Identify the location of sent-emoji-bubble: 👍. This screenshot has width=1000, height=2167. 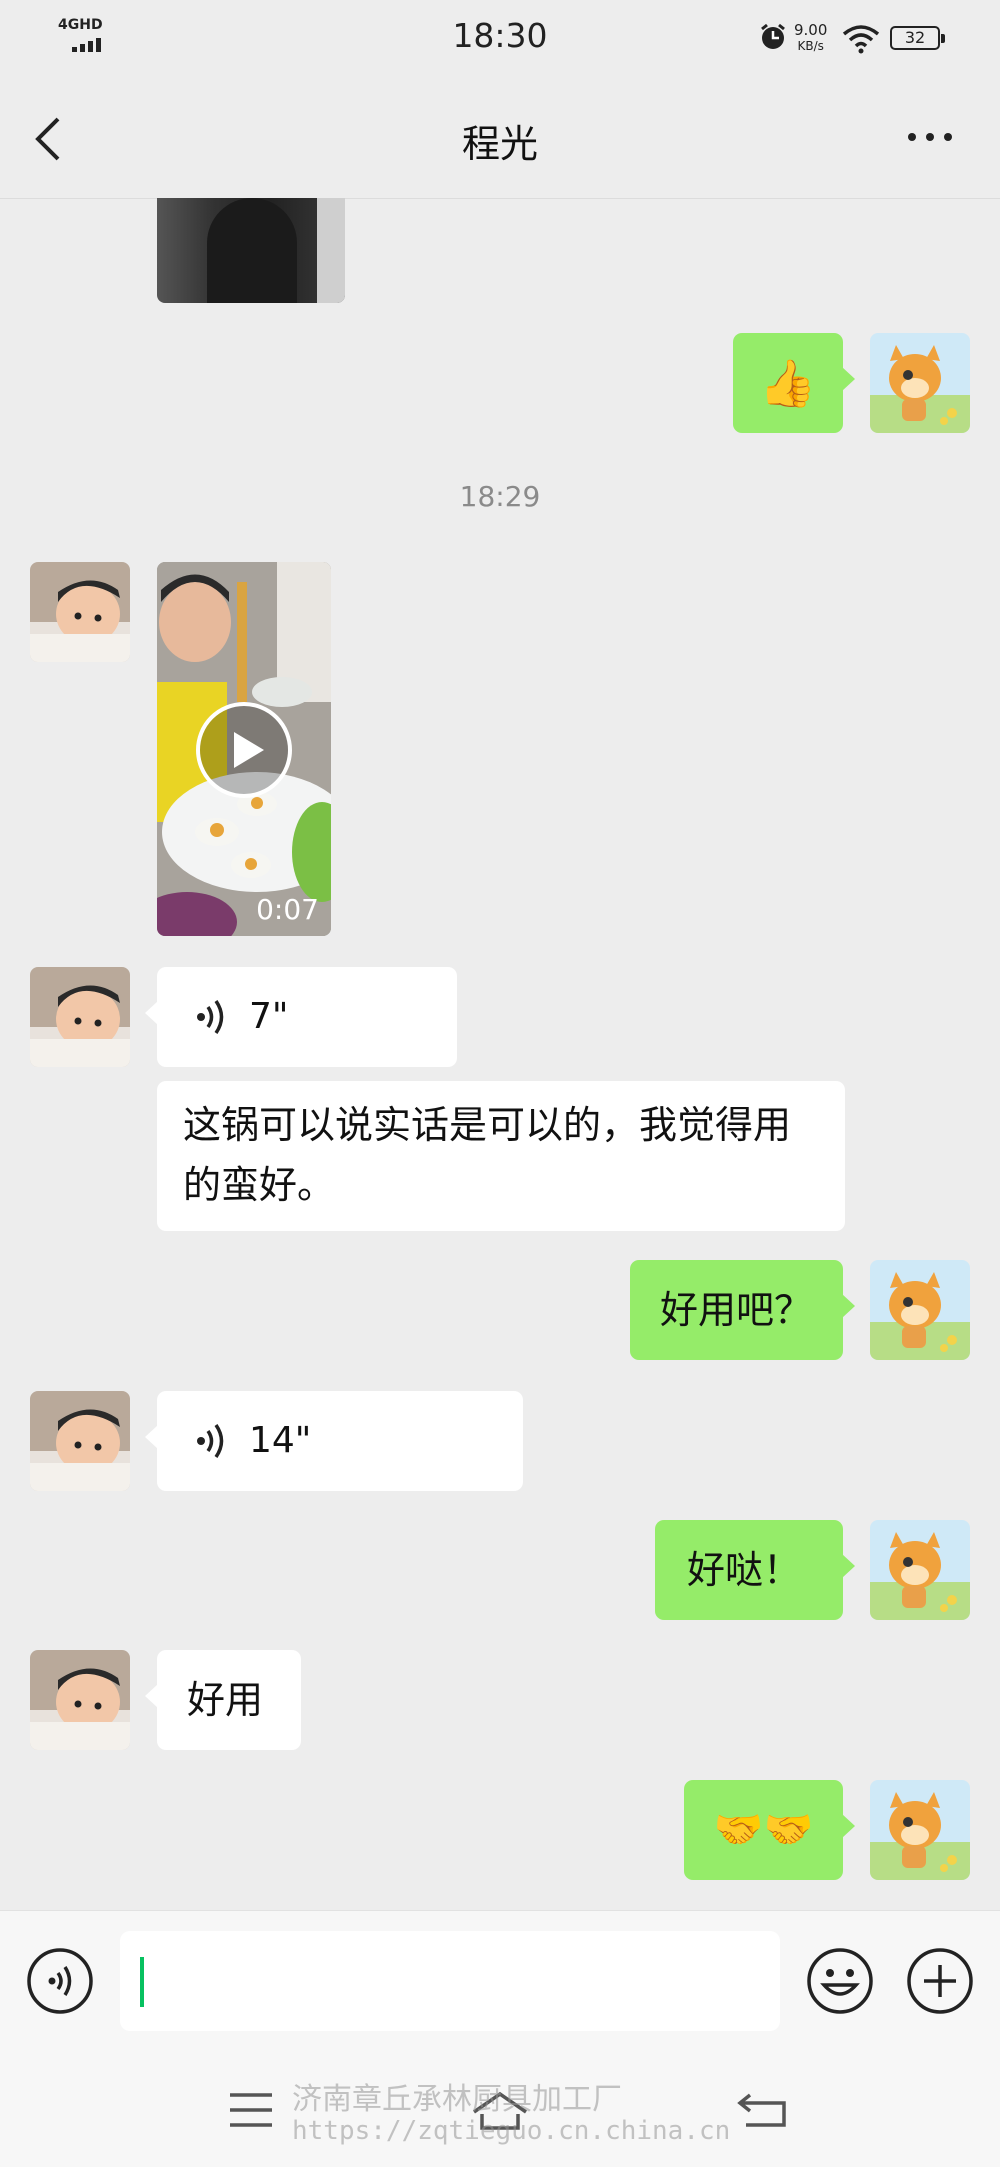
(794, 383).